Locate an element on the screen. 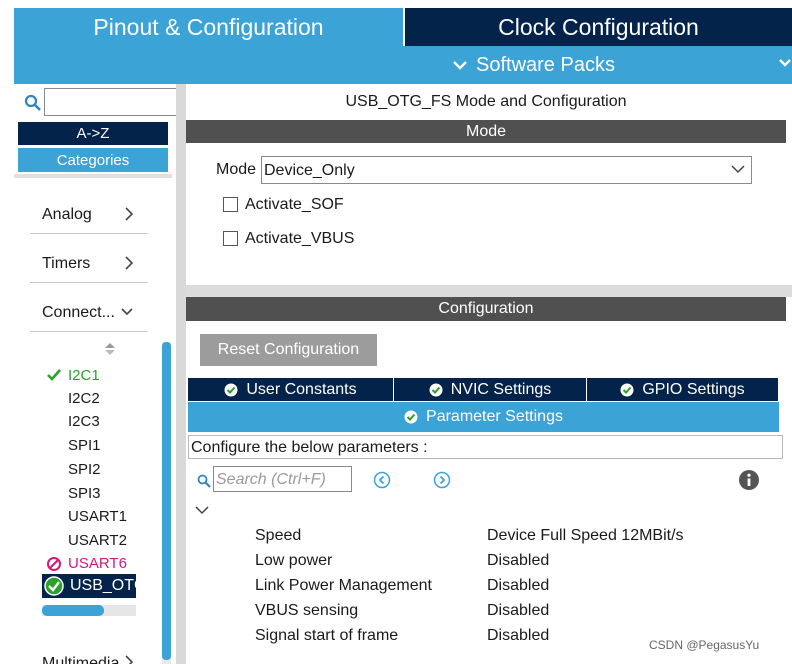 The height and width of the screenshot is (664, 792). mode-select: Device_Only is located at coordinates (506, 170).